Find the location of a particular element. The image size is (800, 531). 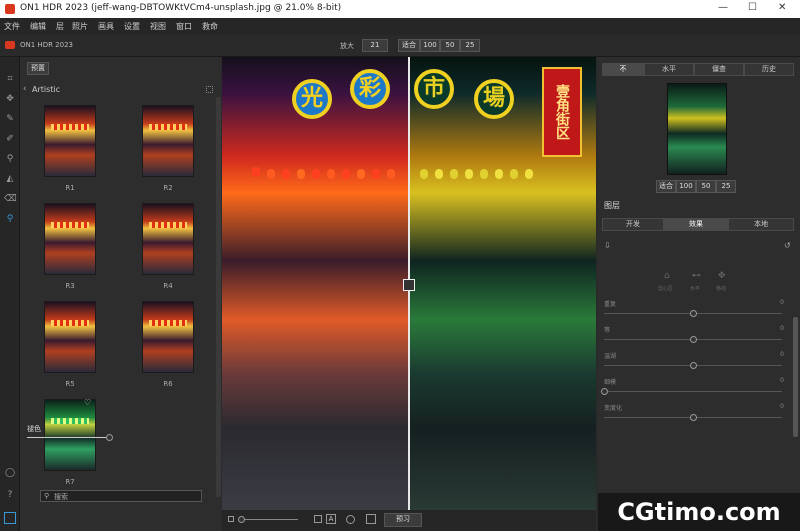

gradient-icon: ◭ is located at coordinates (10, 179).